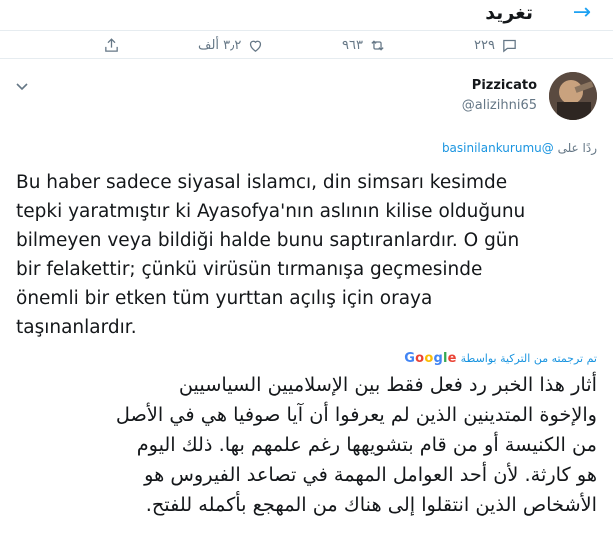 This screenshot has width=613, height=538. I want to click on top-header: → تغريد, so click(306, 15).